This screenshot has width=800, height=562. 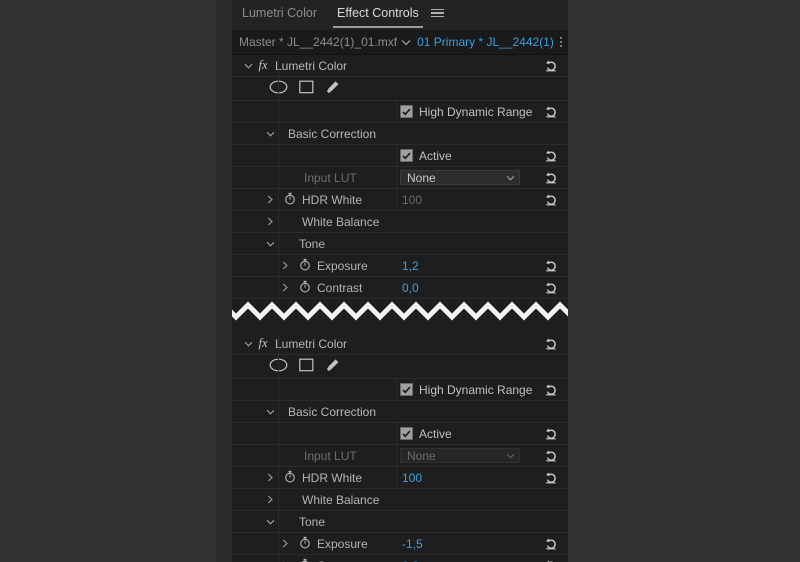 What do you see at coordinates (378, 14) in the screenshot?
I see `tab-effect-controls: Effect Controls` at bounding box center [378, 14].